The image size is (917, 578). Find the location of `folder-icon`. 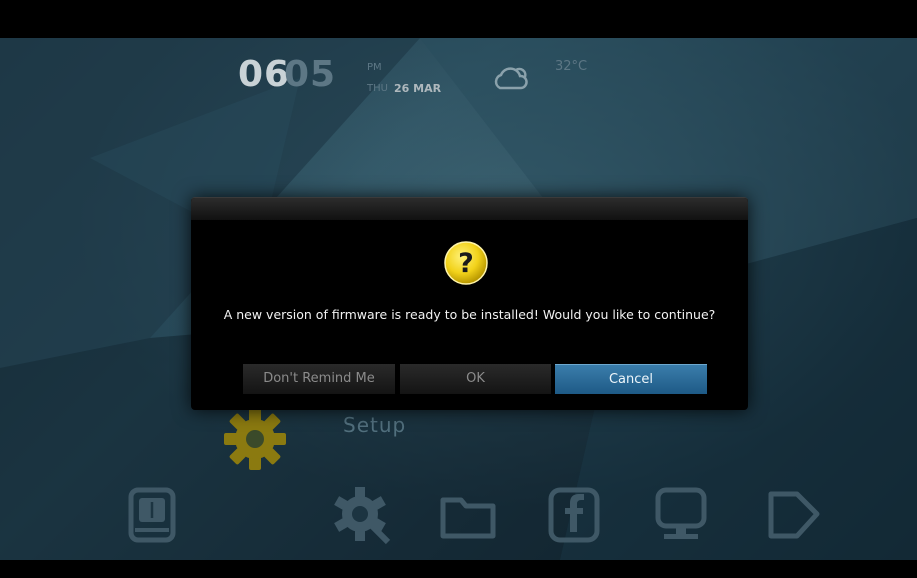

folder-icon is located at coordinates (468, 515).